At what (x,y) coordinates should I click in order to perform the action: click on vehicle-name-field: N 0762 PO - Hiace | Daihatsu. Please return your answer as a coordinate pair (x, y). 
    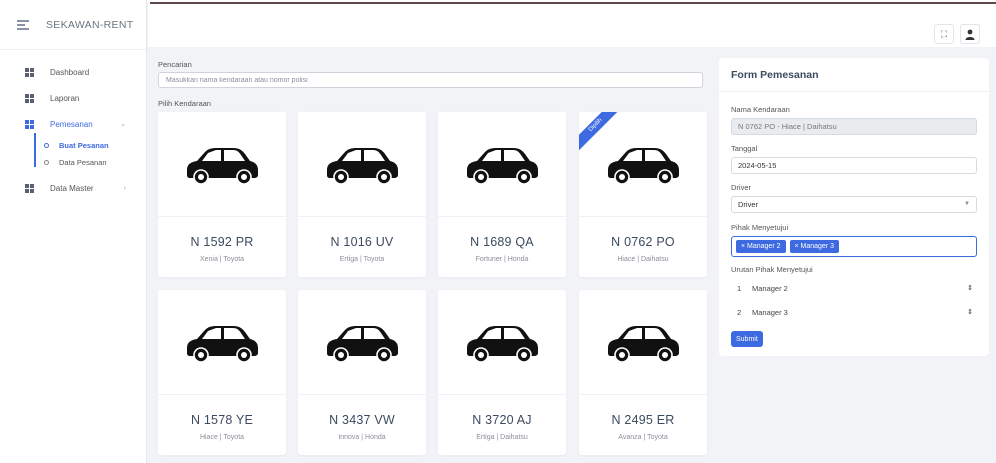
    Looking at the image, I should click on (854, 126).